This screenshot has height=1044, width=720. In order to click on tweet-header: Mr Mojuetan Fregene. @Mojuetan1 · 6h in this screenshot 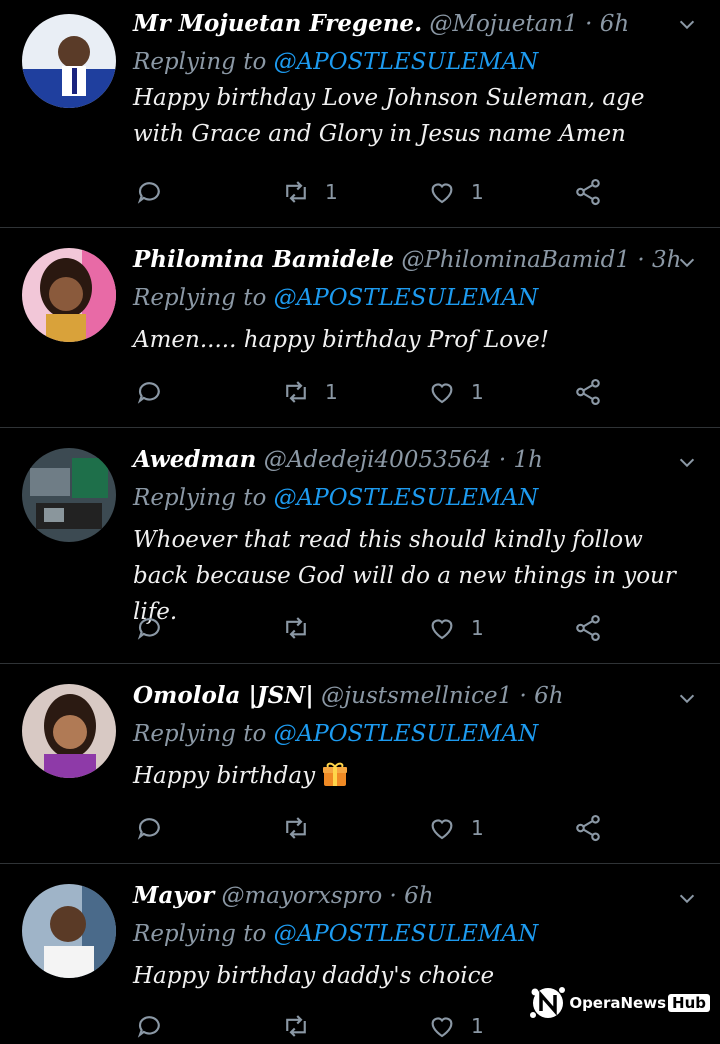, I will do `click(396, 24)`.